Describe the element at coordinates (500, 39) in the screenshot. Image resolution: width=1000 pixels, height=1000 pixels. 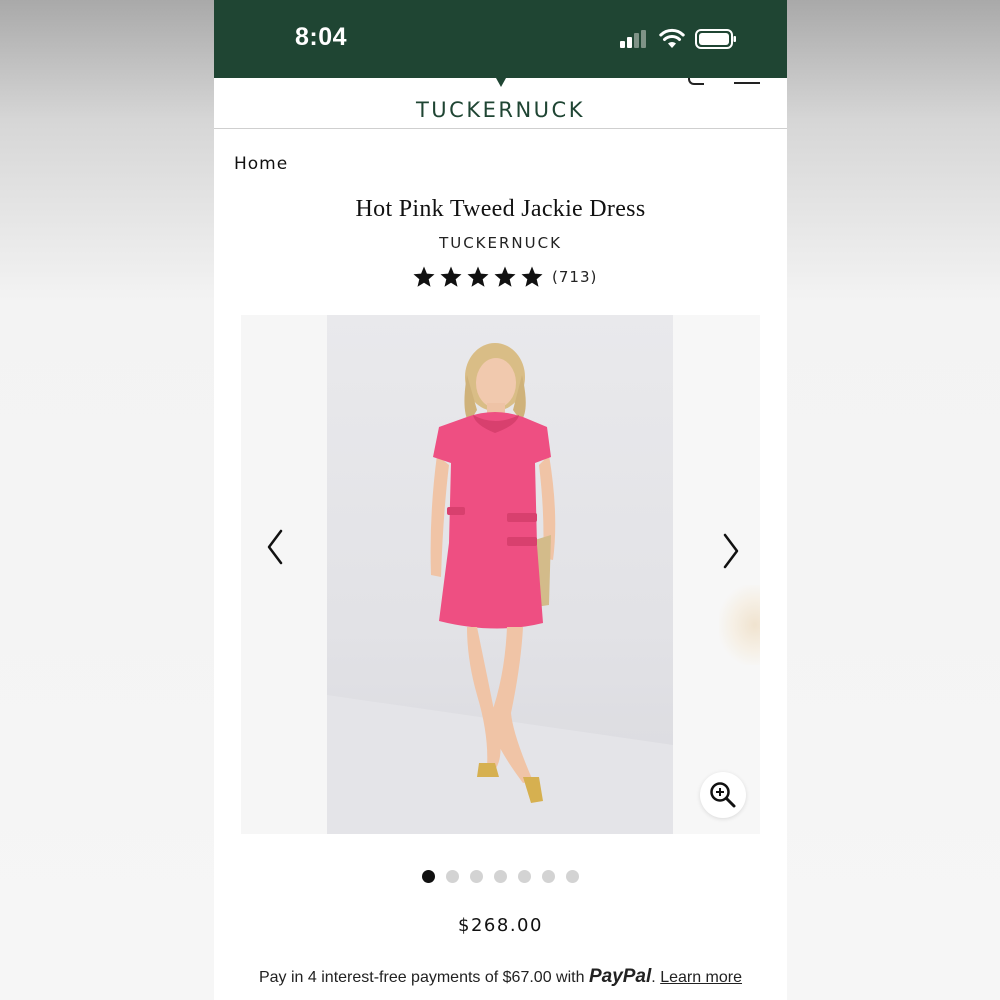
I see `status-bar: 8:04` at that location.